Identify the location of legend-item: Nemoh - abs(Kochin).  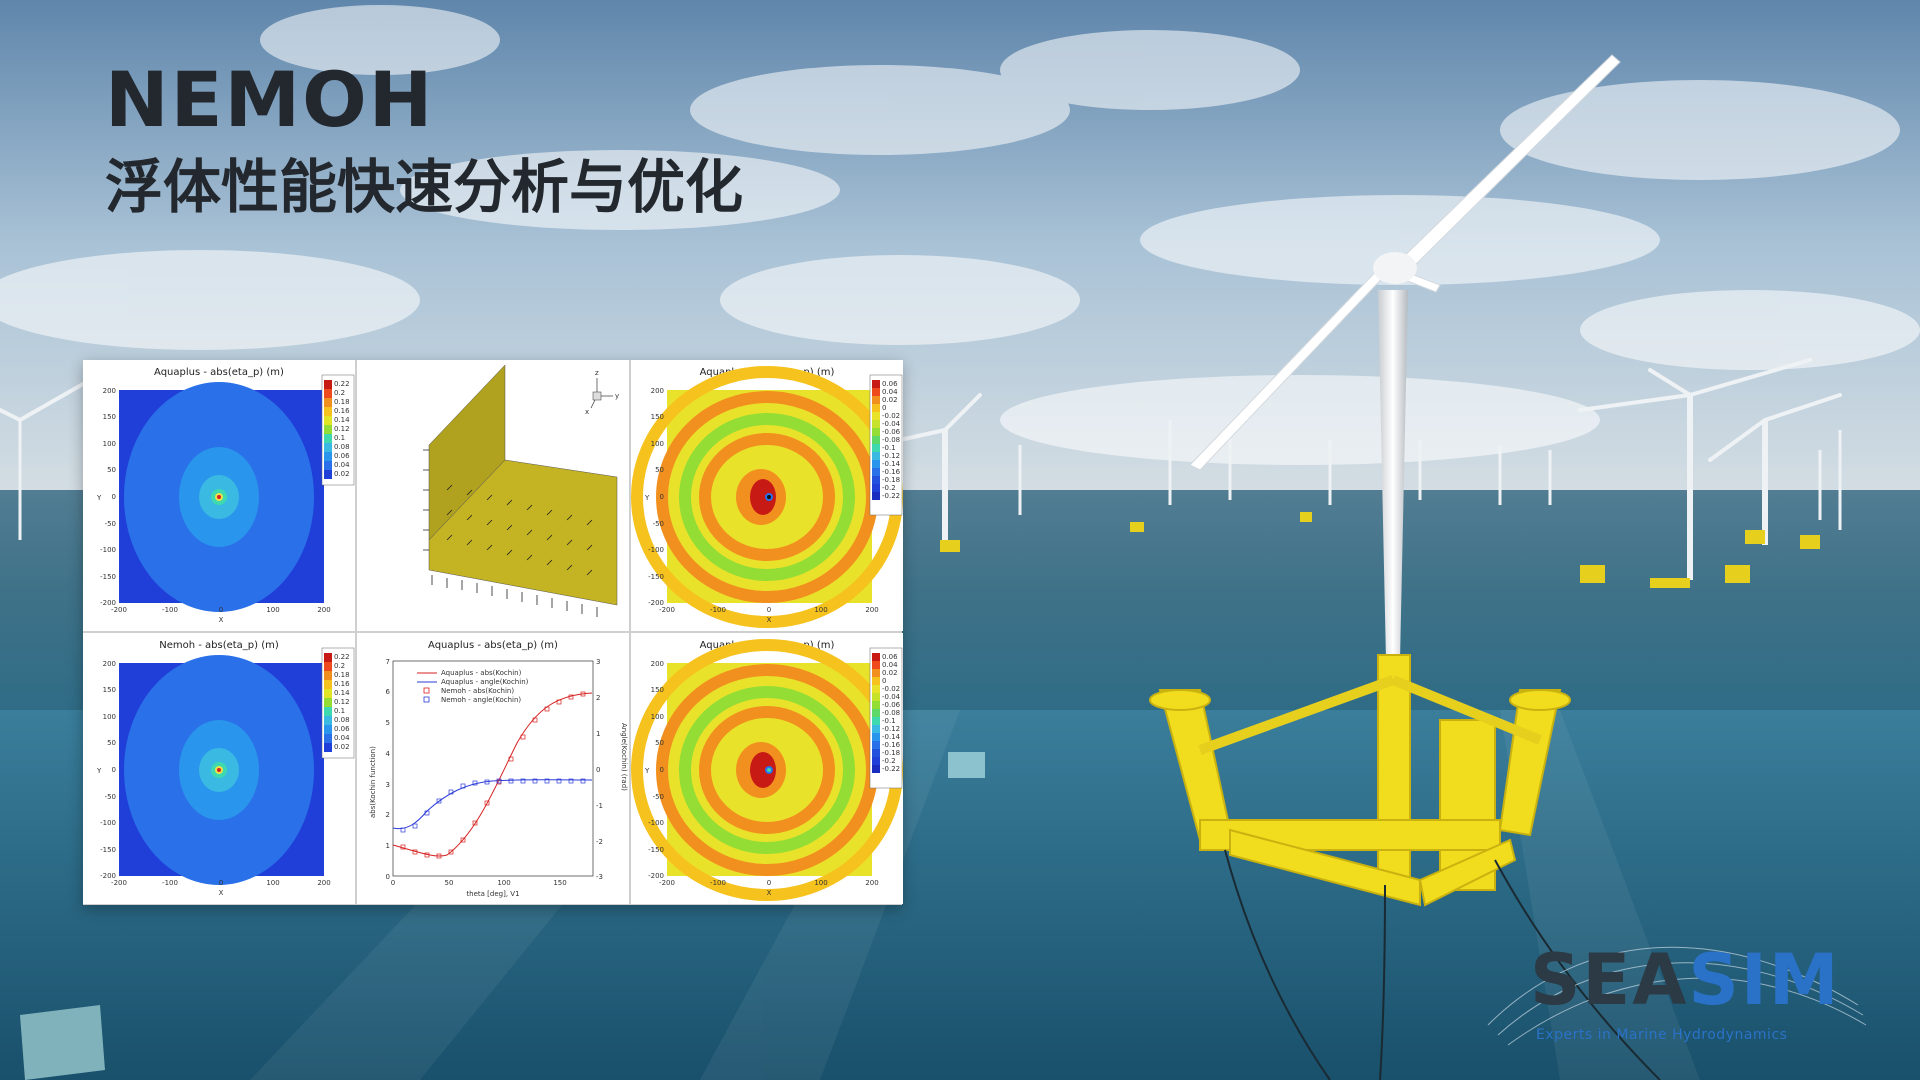
(477, 691).